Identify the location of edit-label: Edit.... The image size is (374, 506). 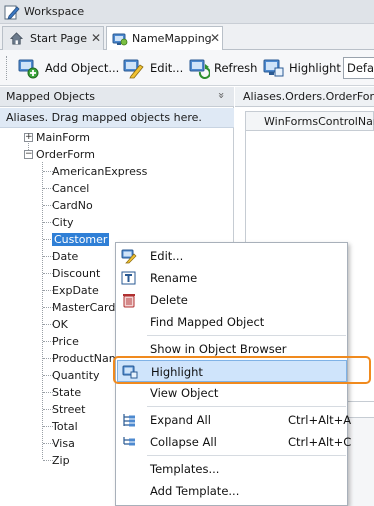
(167, 68).